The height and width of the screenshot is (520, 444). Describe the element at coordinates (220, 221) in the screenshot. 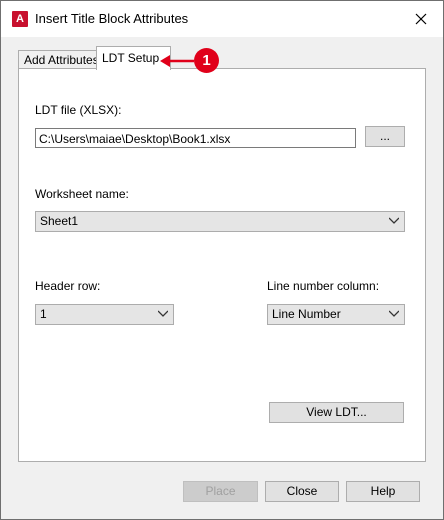

I see `worksheet-select: Sheet1` at that location.